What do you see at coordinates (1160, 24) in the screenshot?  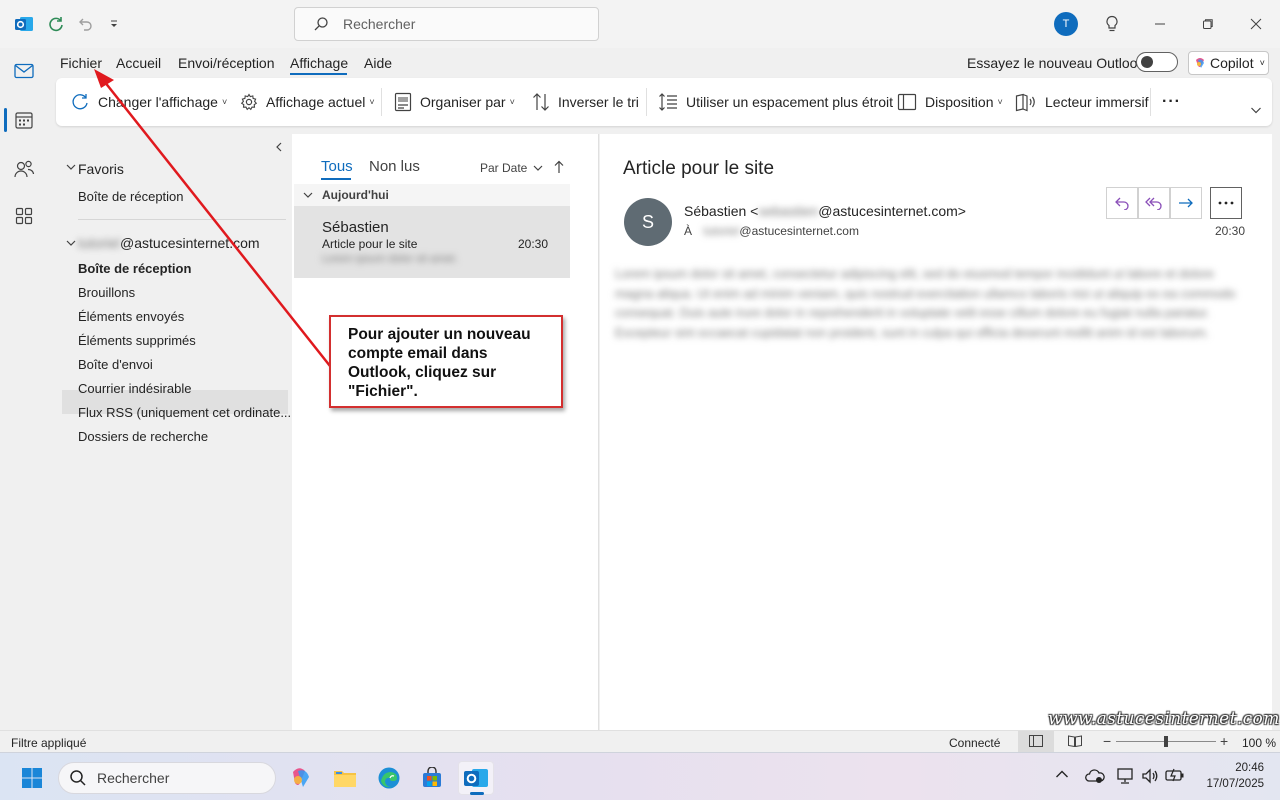 I see `minimize-button` at bounding box center [1160, 24].